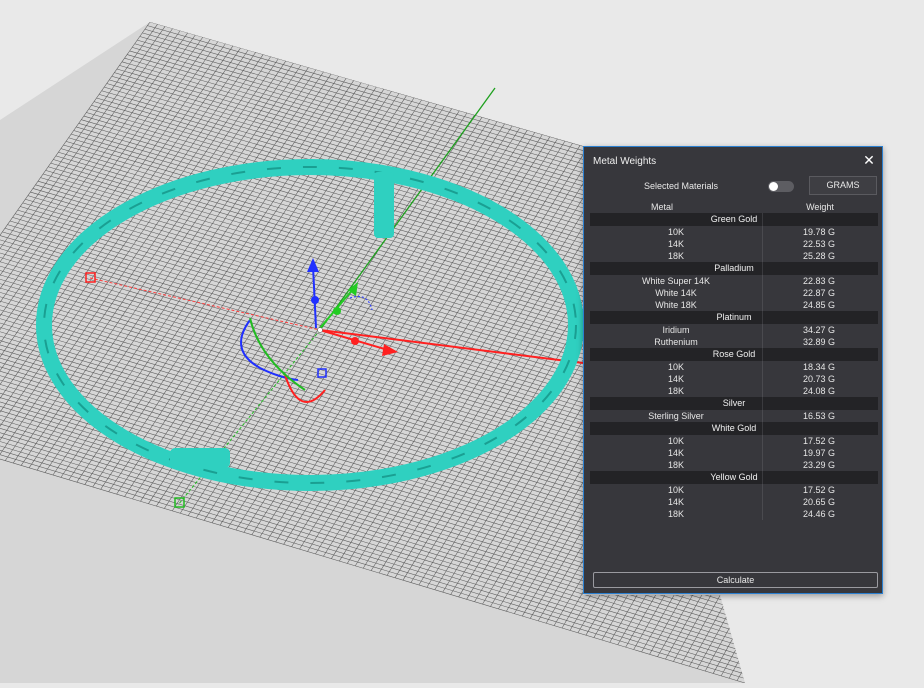  Describe the element at coordinates (661, 207) in the screenshot. I see `column-header-metal: Metal` at that location.